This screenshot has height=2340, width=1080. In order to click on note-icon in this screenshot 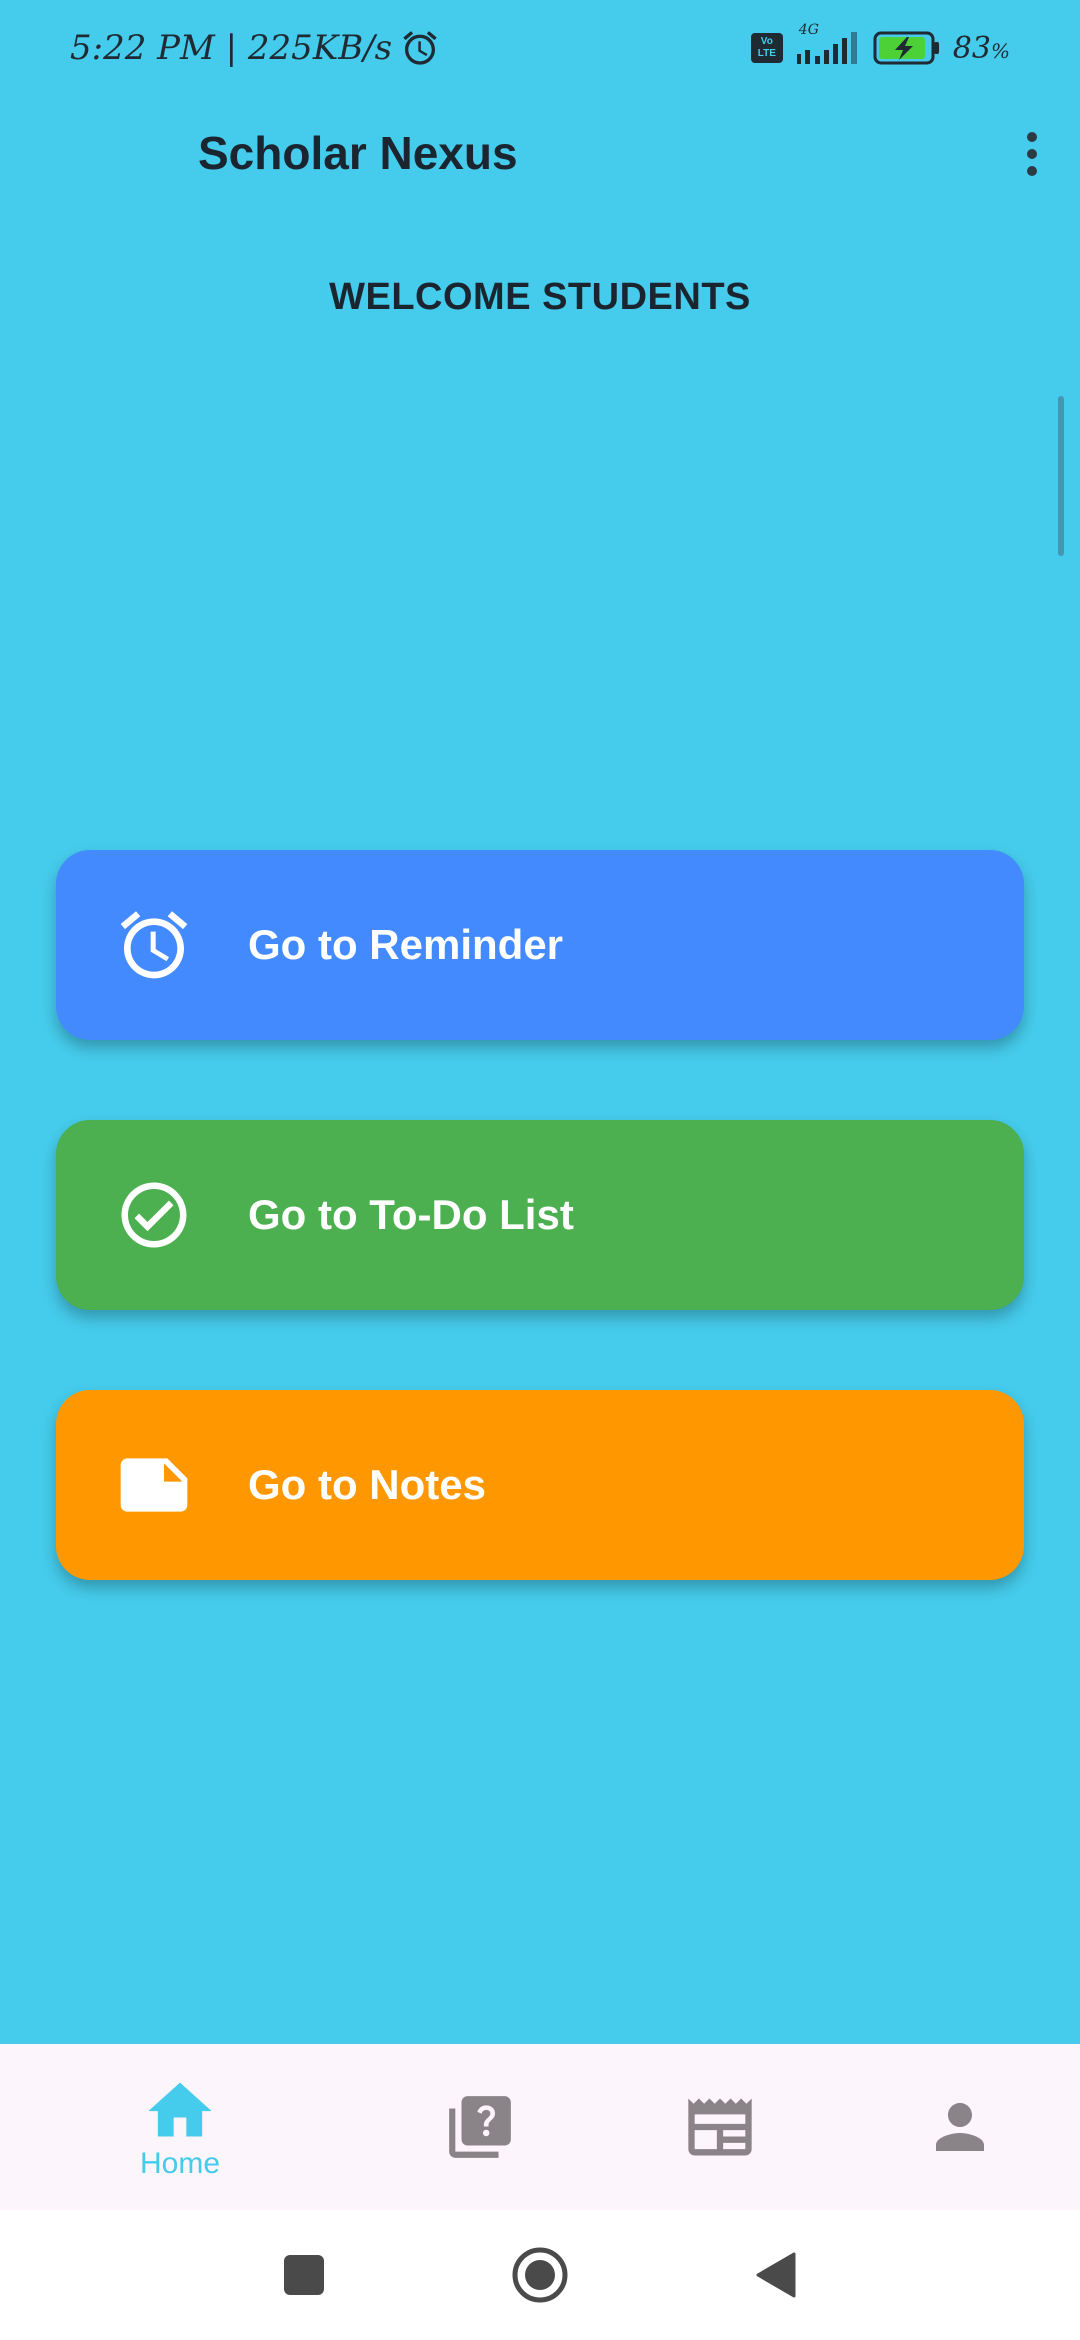, I will do `click(154, 1485)`.